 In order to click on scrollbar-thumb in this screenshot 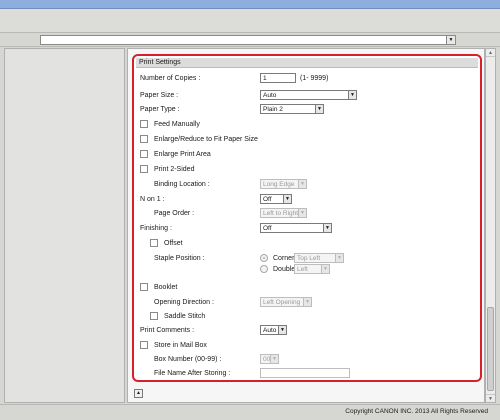, I will do `click(490, 349)`.